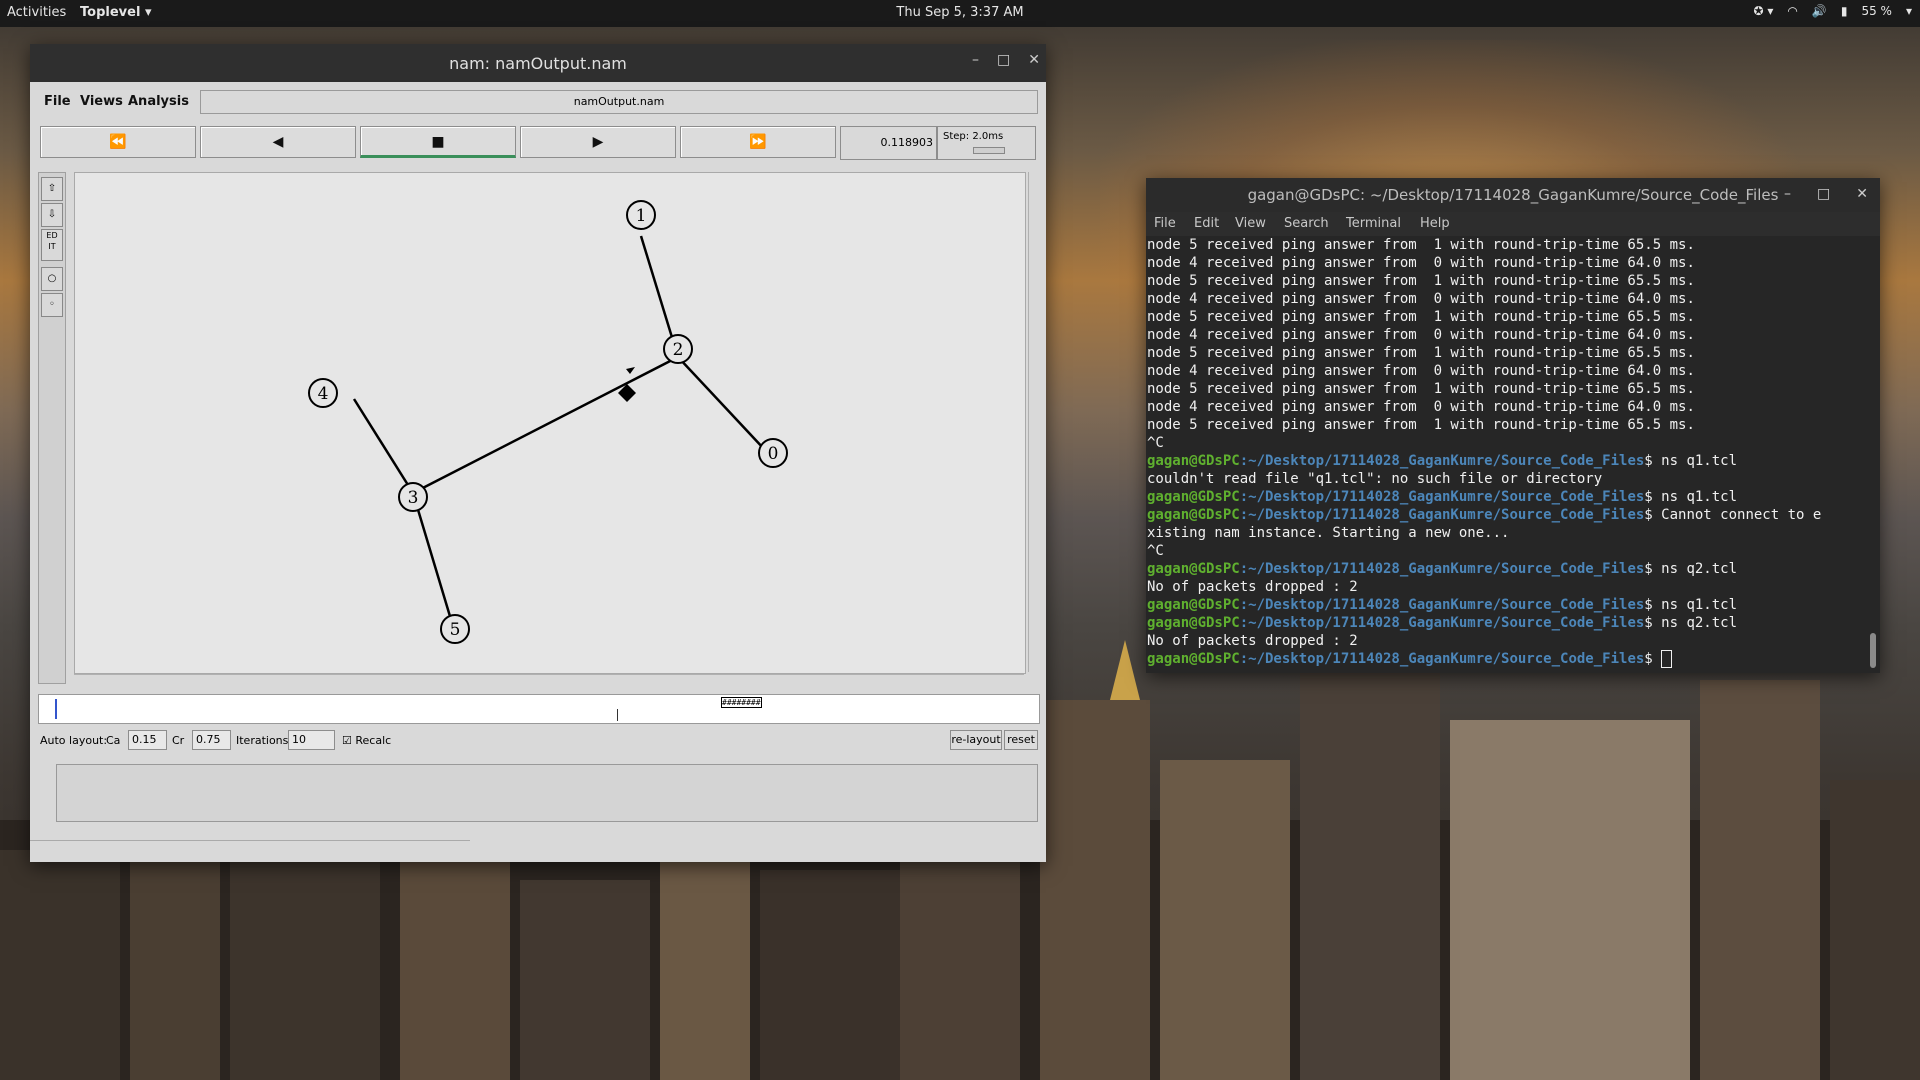  What do you see at coordinates (1819, 11) in the screenshot?
I see `volume-icon: 🔊` at bounding box center [1819, 11].